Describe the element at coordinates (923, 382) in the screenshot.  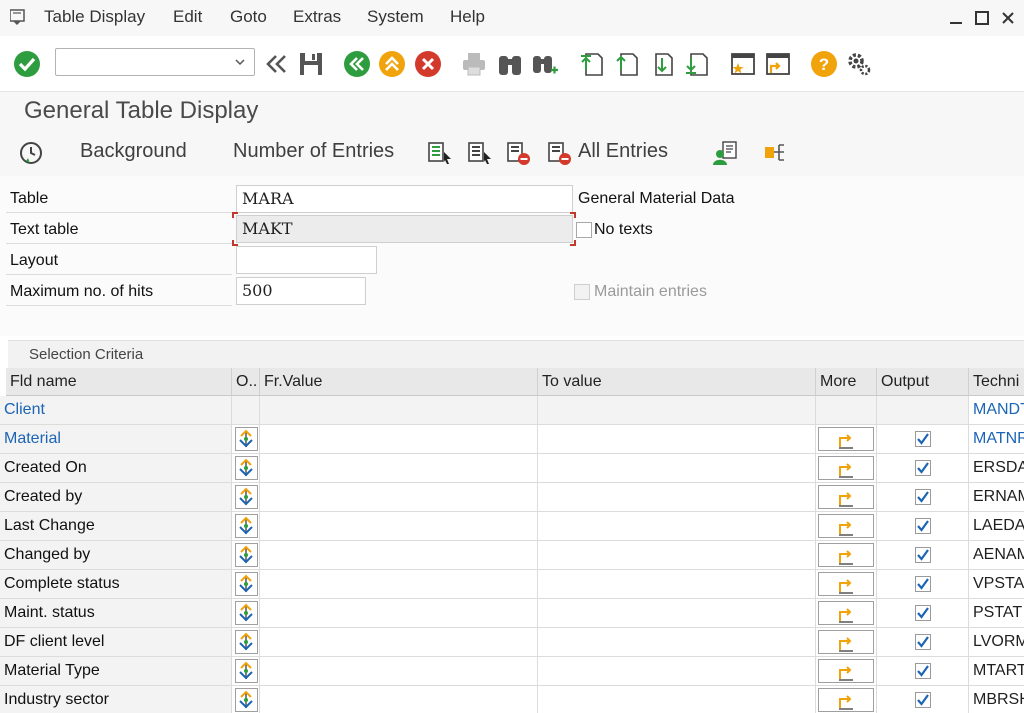
I see `column-header-output: Output` at that location.